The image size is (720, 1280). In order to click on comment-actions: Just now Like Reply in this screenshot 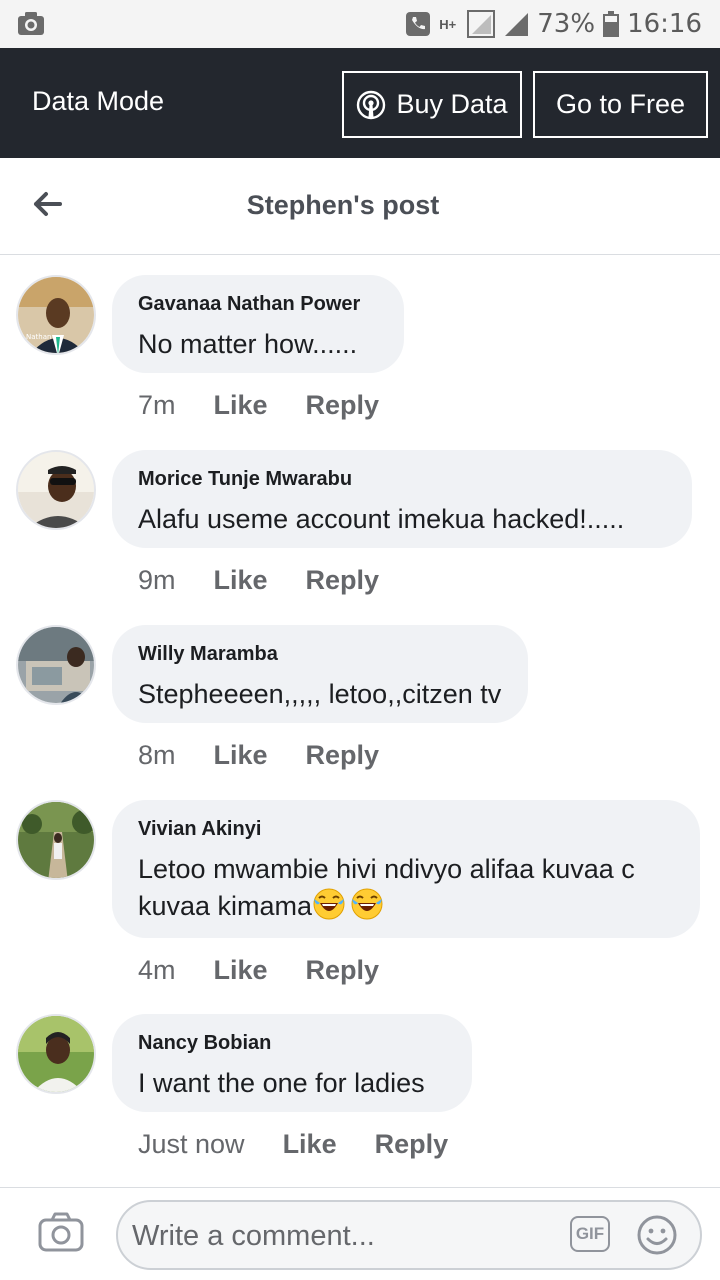, I will do `click(312, 1144)`.